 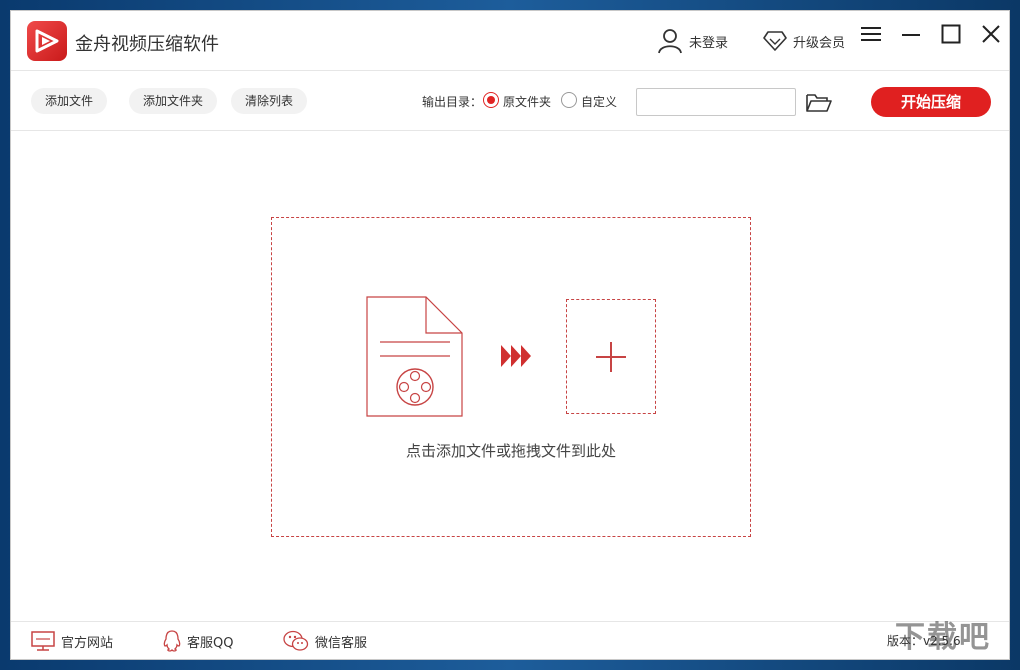 I want to click on minimize-icon, so click(x=911, y=35).